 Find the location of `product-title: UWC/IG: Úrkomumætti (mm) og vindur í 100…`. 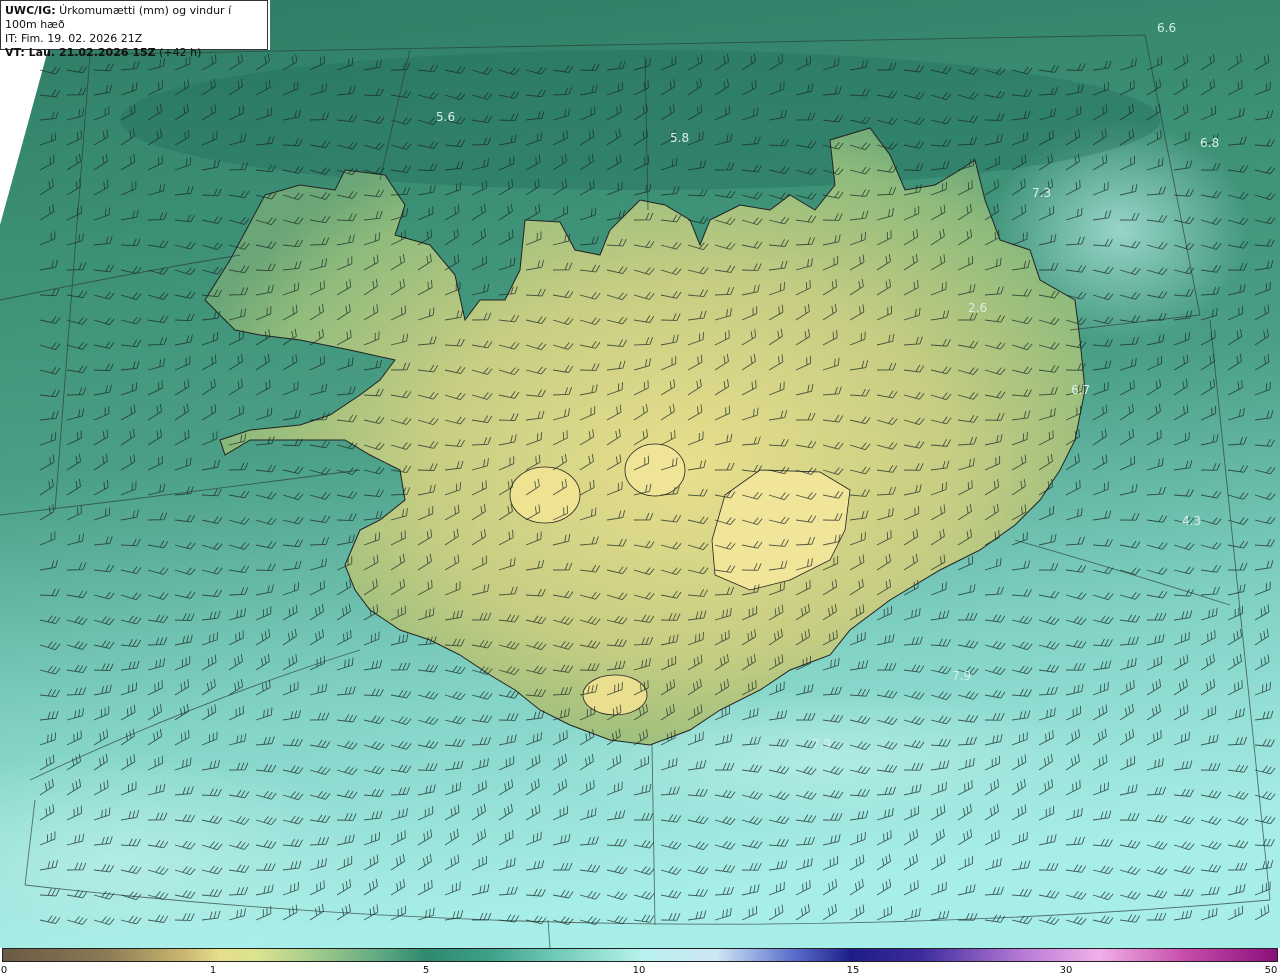

product-title: UWC/IG: Úrkomumætti (mm) og vindur í 100… is located at coordinates (134, 18).